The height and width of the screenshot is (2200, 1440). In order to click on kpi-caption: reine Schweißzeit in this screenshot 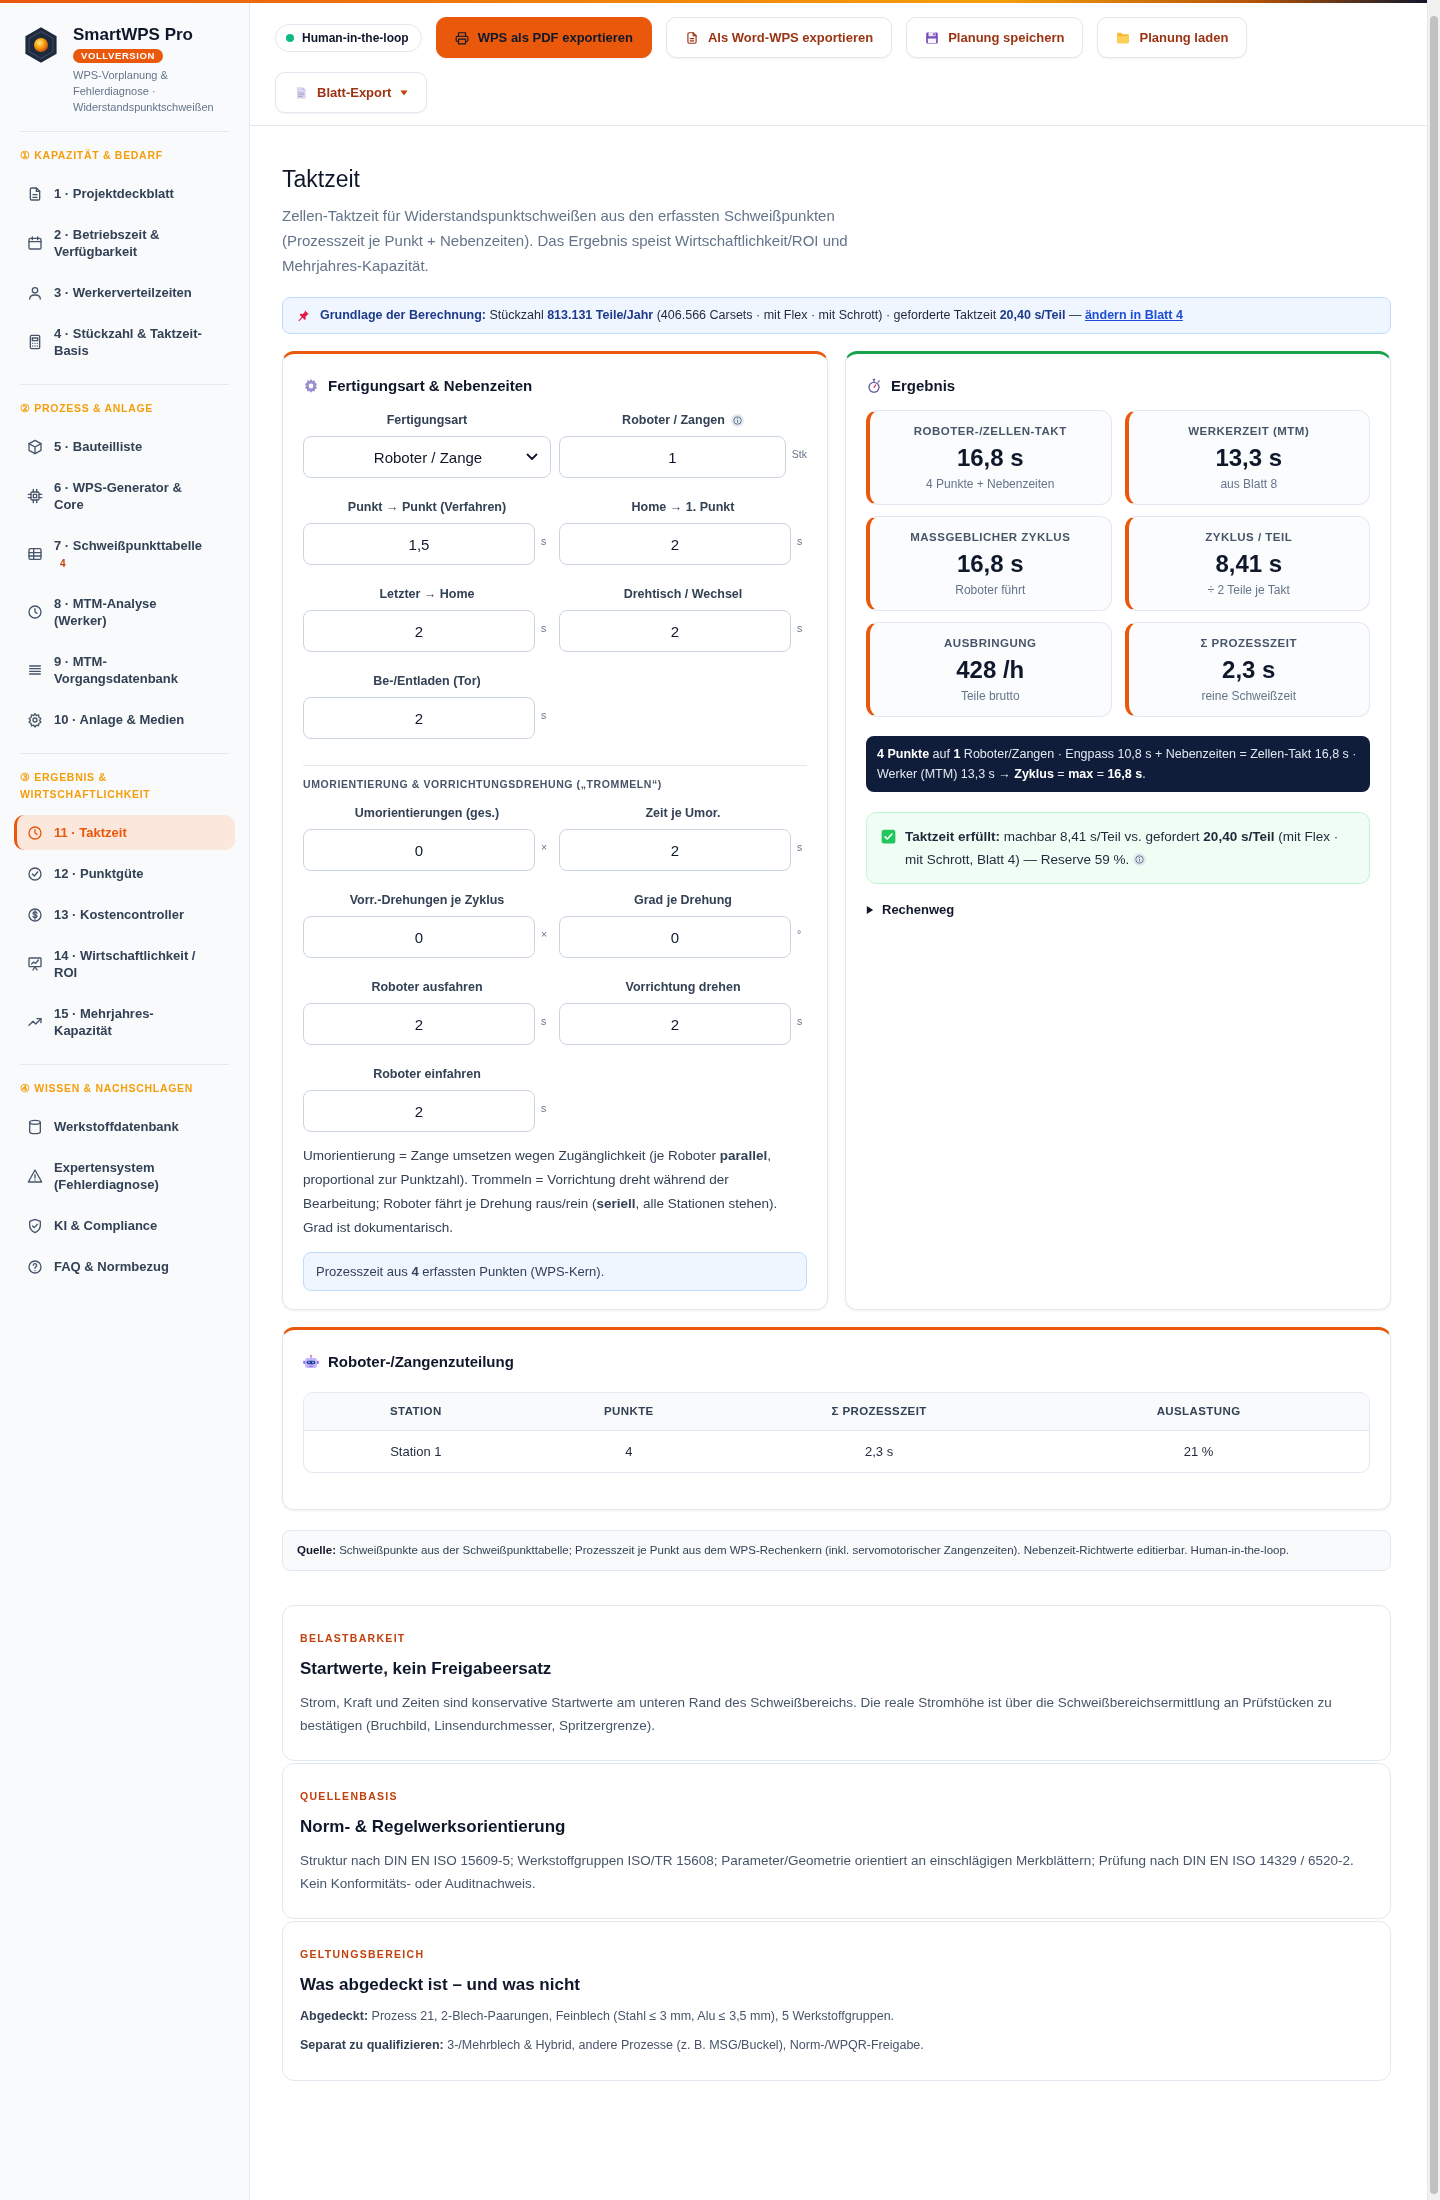, I will do `click(1249, 696)`.